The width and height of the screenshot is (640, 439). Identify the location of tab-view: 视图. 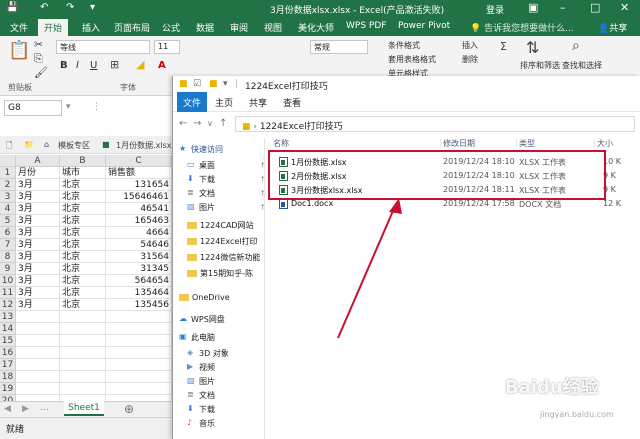
(273, 27).